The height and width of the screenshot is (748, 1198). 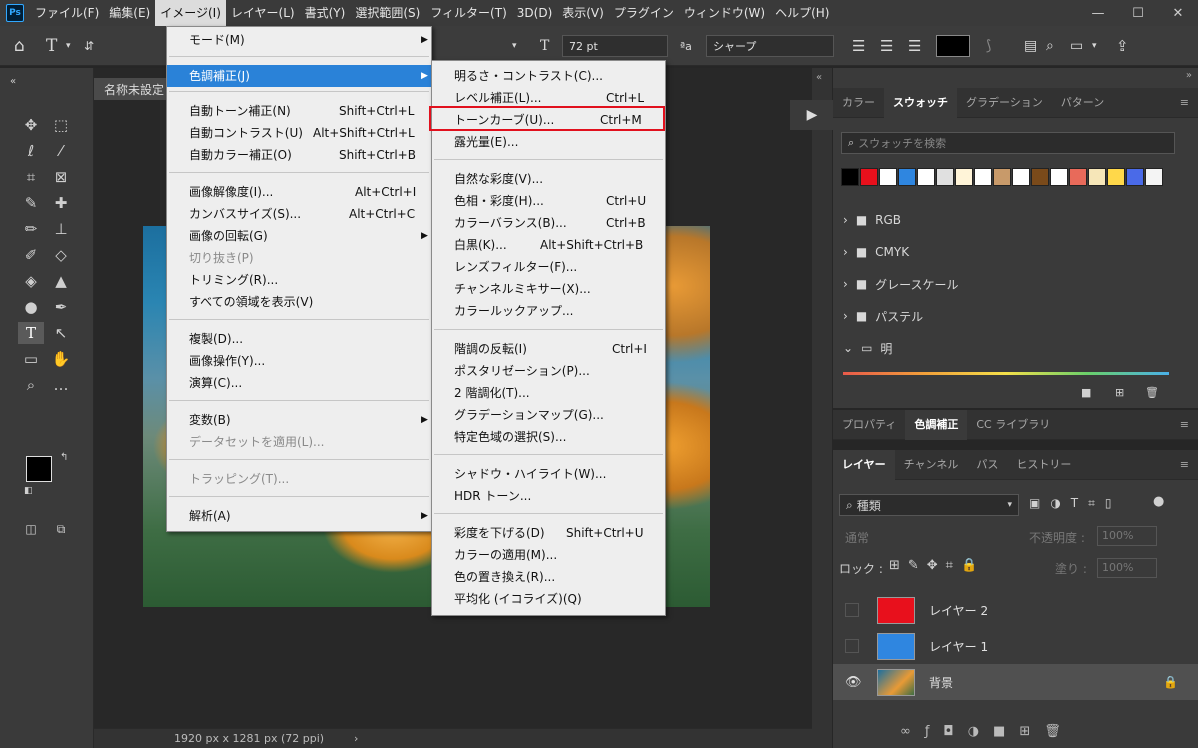 What do you see at coordinates (299, 302) in the screenshot?
I see `menu-item-reveal-all: すべての領域を表示(V)` at bounding box center [299, 302].